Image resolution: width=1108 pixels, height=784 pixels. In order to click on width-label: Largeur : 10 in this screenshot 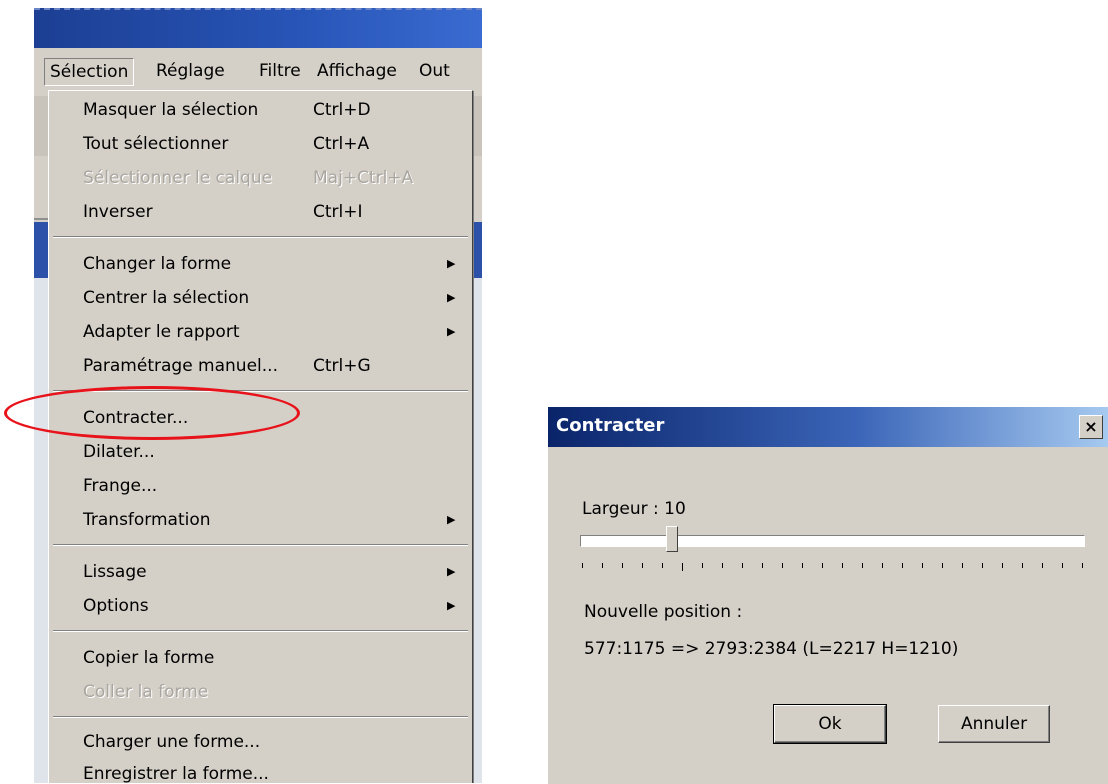, I will do `click(634, 509)`.